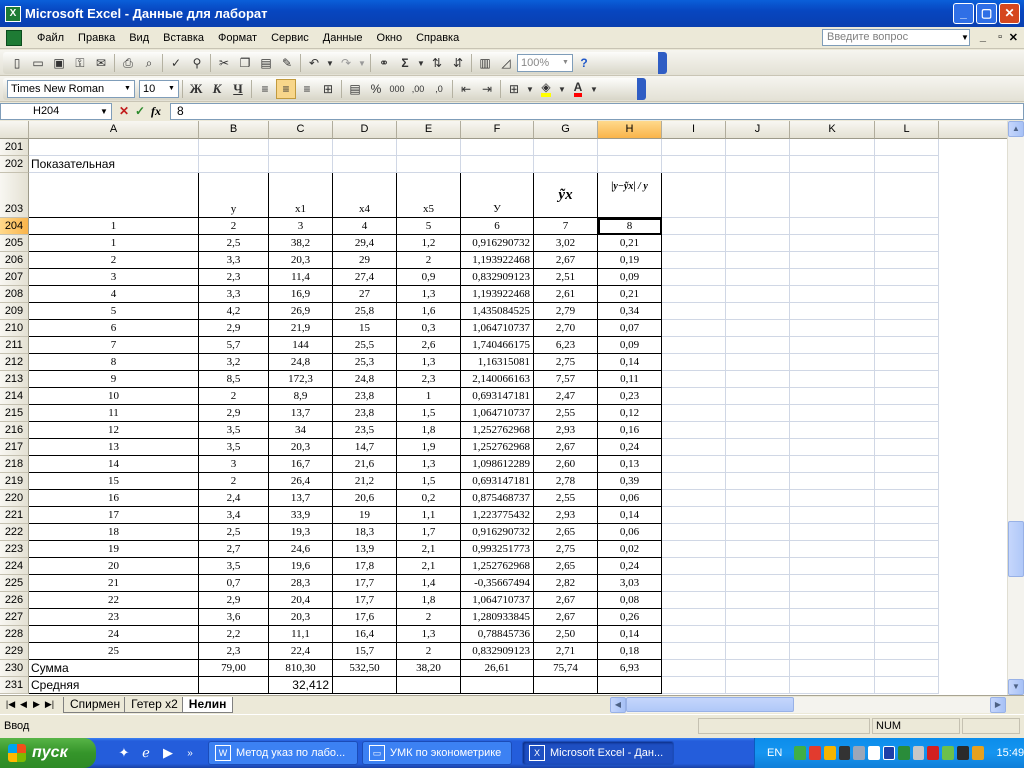 The image size is (1024, 768). I want to click on toolbar-options-icon, so click(662, 63).